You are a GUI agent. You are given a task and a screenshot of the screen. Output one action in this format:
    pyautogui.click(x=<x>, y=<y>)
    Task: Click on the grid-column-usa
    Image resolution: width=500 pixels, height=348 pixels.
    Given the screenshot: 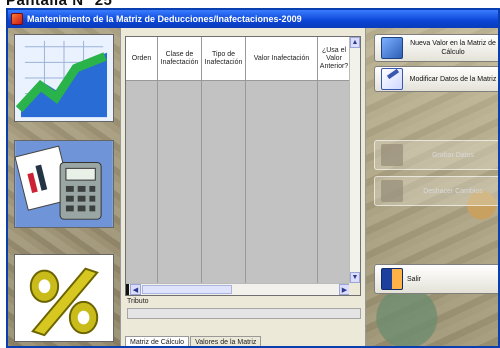 What is the action you would take?
    pyautogui.click(x=334, y=182)
    